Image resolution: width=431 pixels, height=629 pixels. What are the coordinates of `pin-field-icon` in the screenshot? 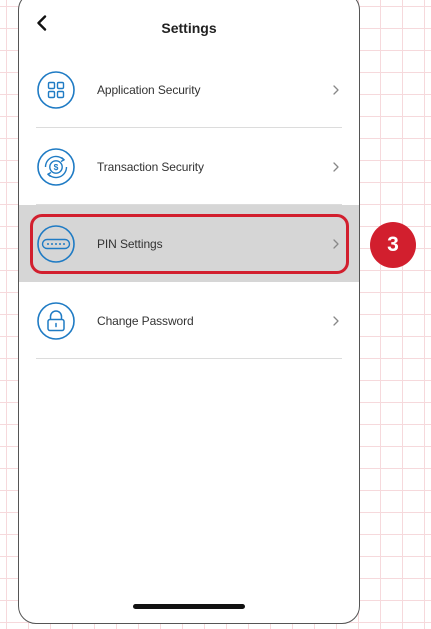 It's located at (56, 244).